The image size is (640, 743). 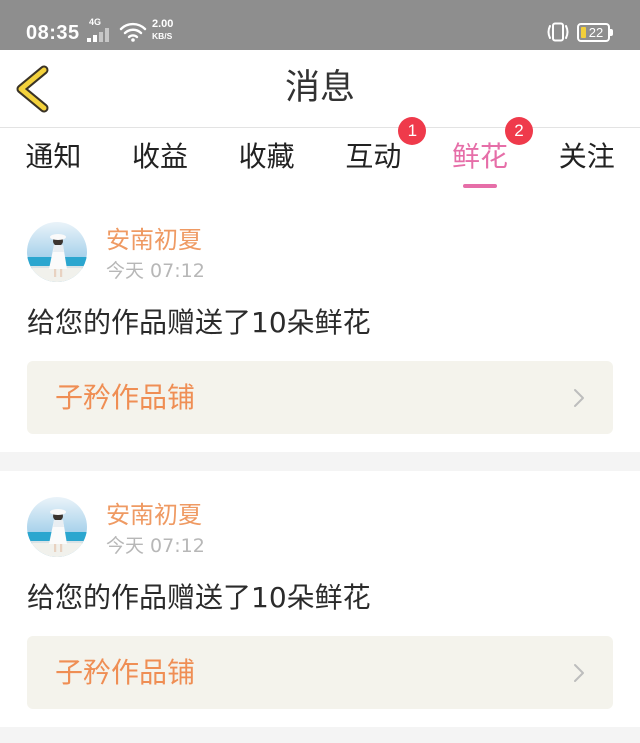 What do you see at coordinates (160, 156) in the screenshot?
I see `tab-label: 收益` at bounding box center [160, 156].